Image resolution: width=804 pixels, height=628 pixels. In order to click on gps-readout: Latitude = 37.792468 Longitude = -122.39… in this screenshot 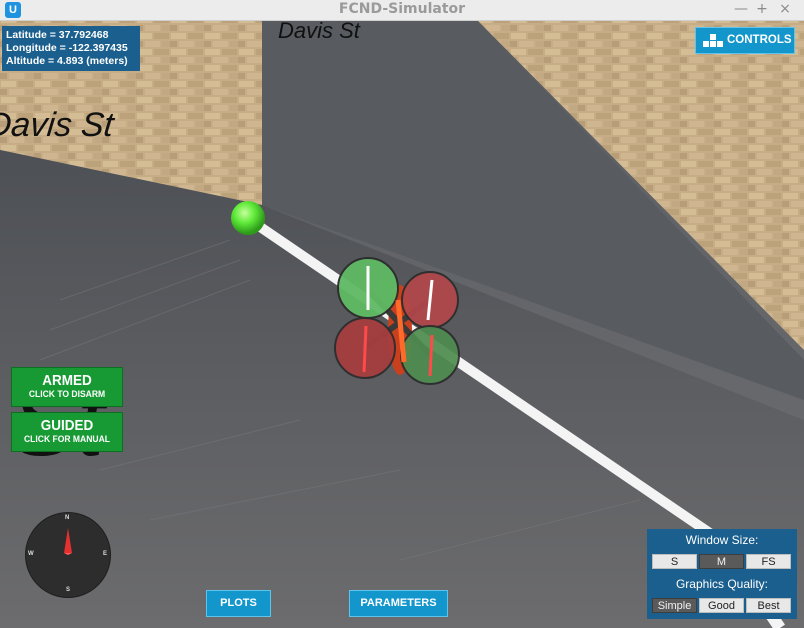, I will do `click(71, 48)`.